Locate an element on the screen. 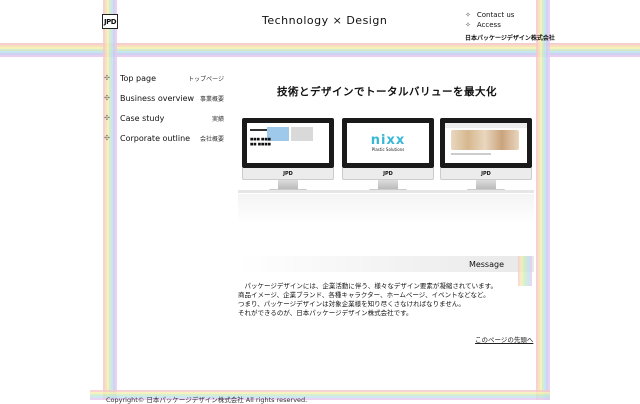  nav-item-sublabel: 会社概要 is located at coordinates (211, 139).